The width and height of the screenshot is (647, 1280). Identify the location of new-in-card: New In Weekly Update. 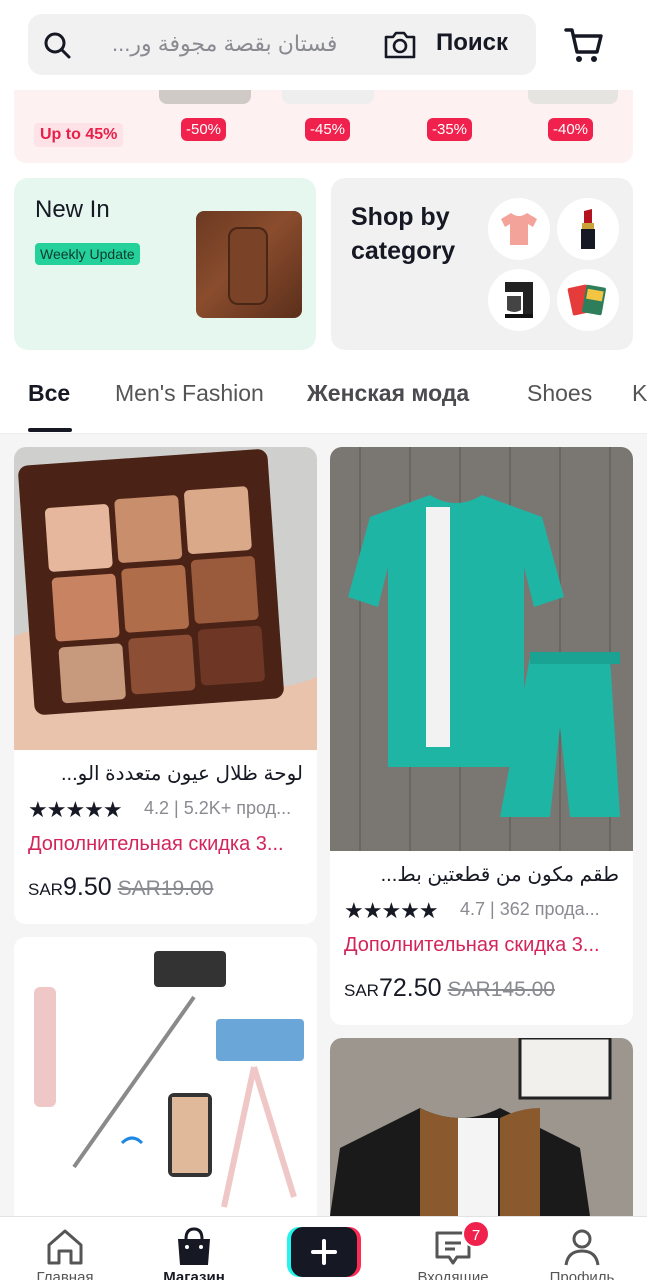
(165, 264).